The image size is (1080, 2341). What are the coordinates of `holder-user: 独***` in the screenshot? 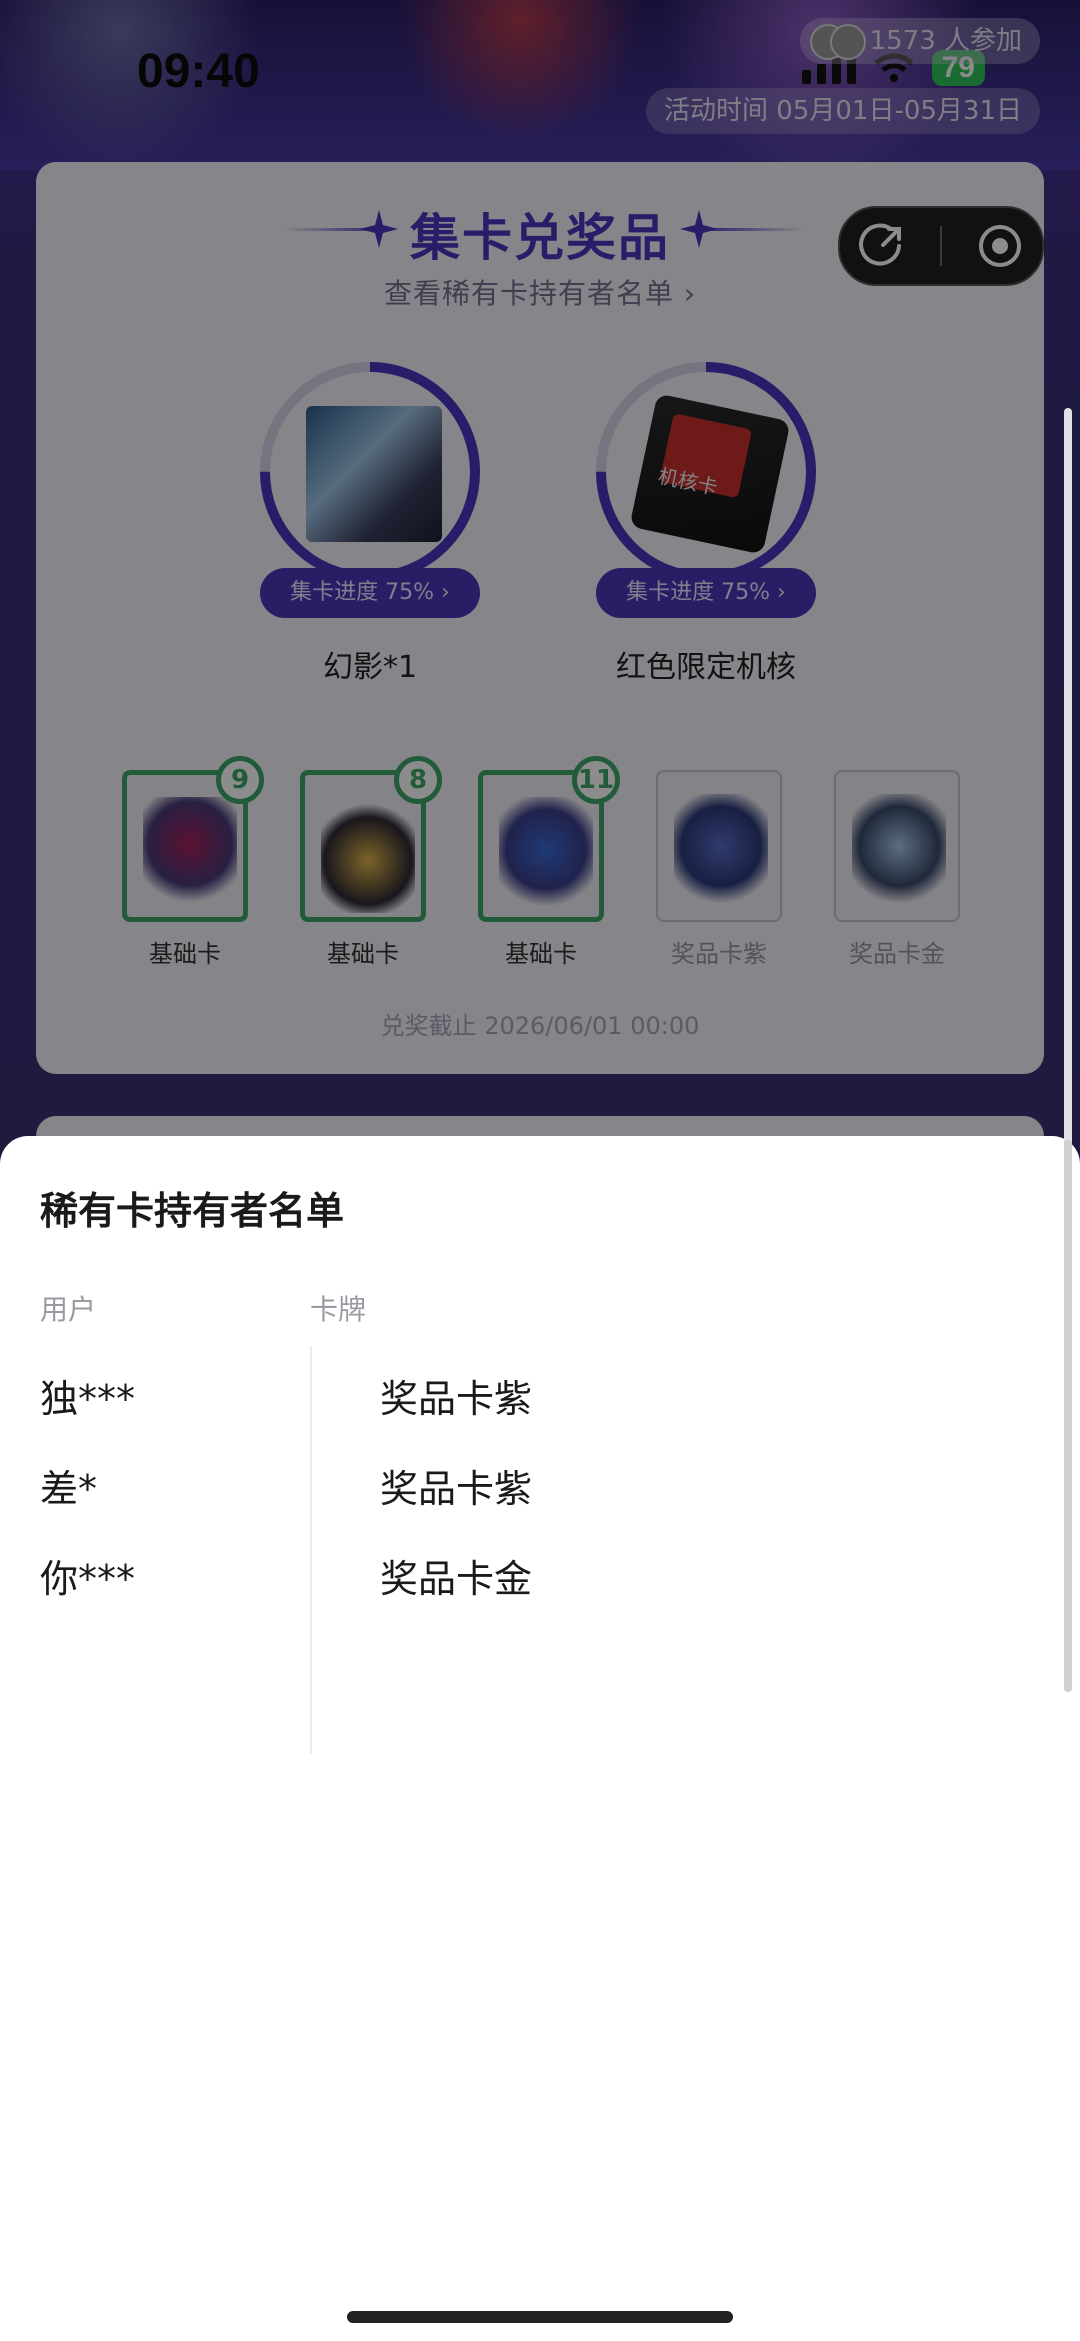 It's located at (88, 1399).